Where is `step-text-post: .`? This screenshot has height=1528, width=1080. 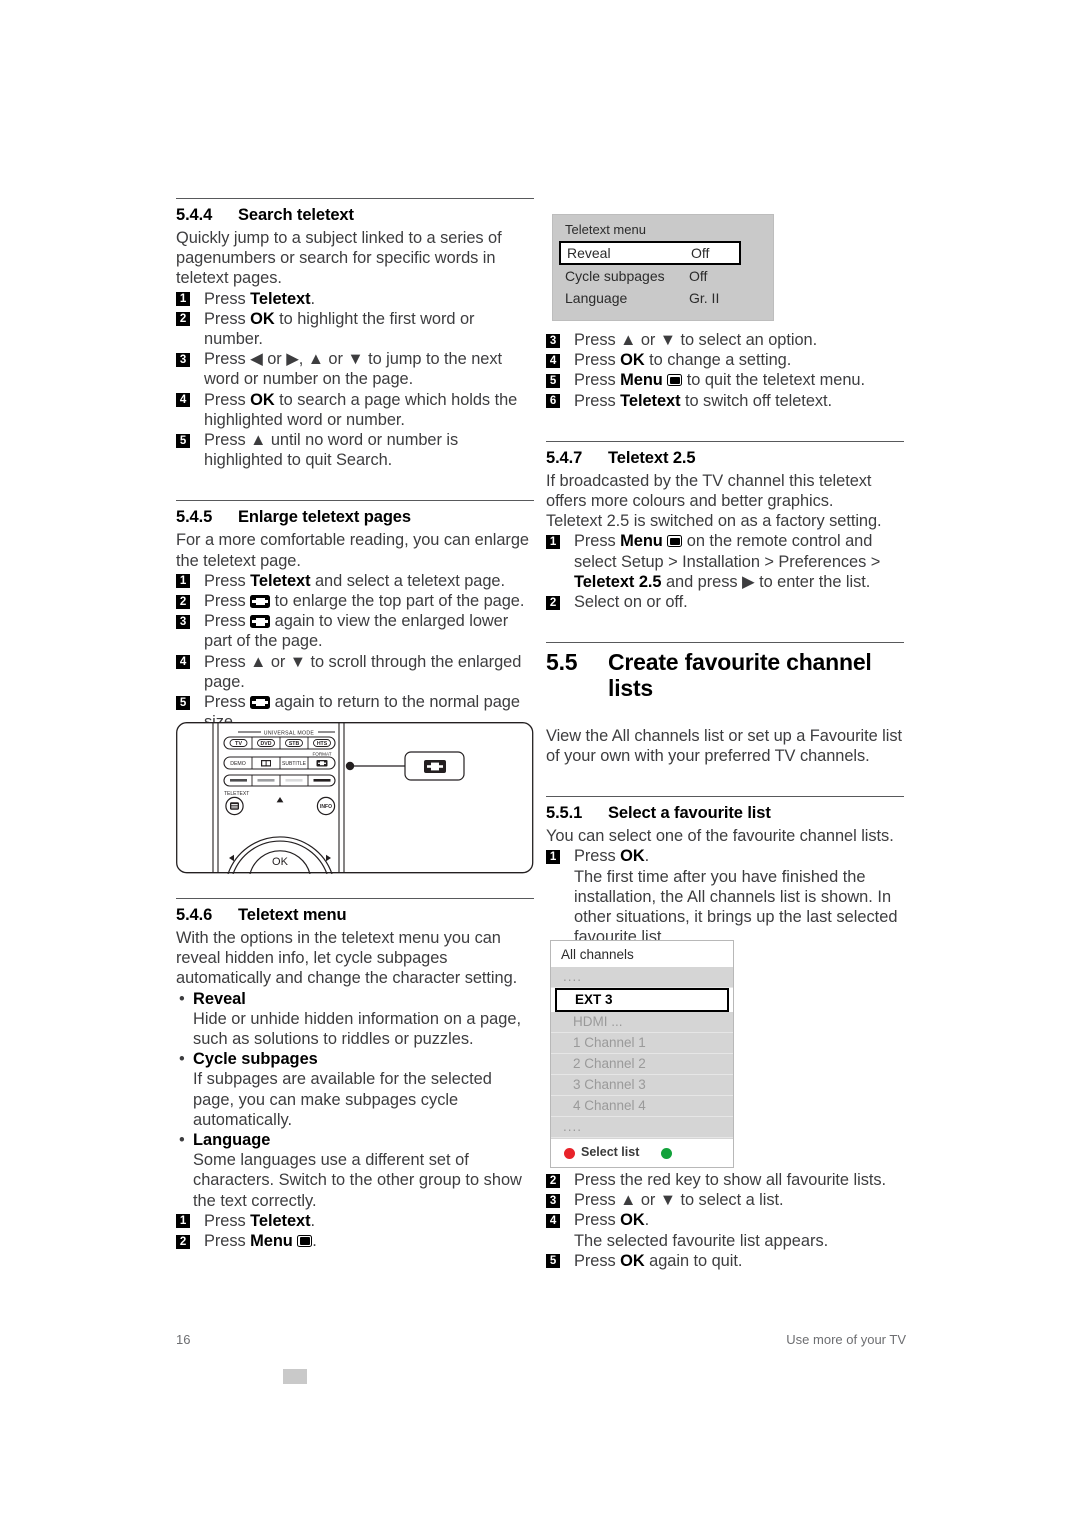 step-text-post: . is located at coordinates (312, 1220).